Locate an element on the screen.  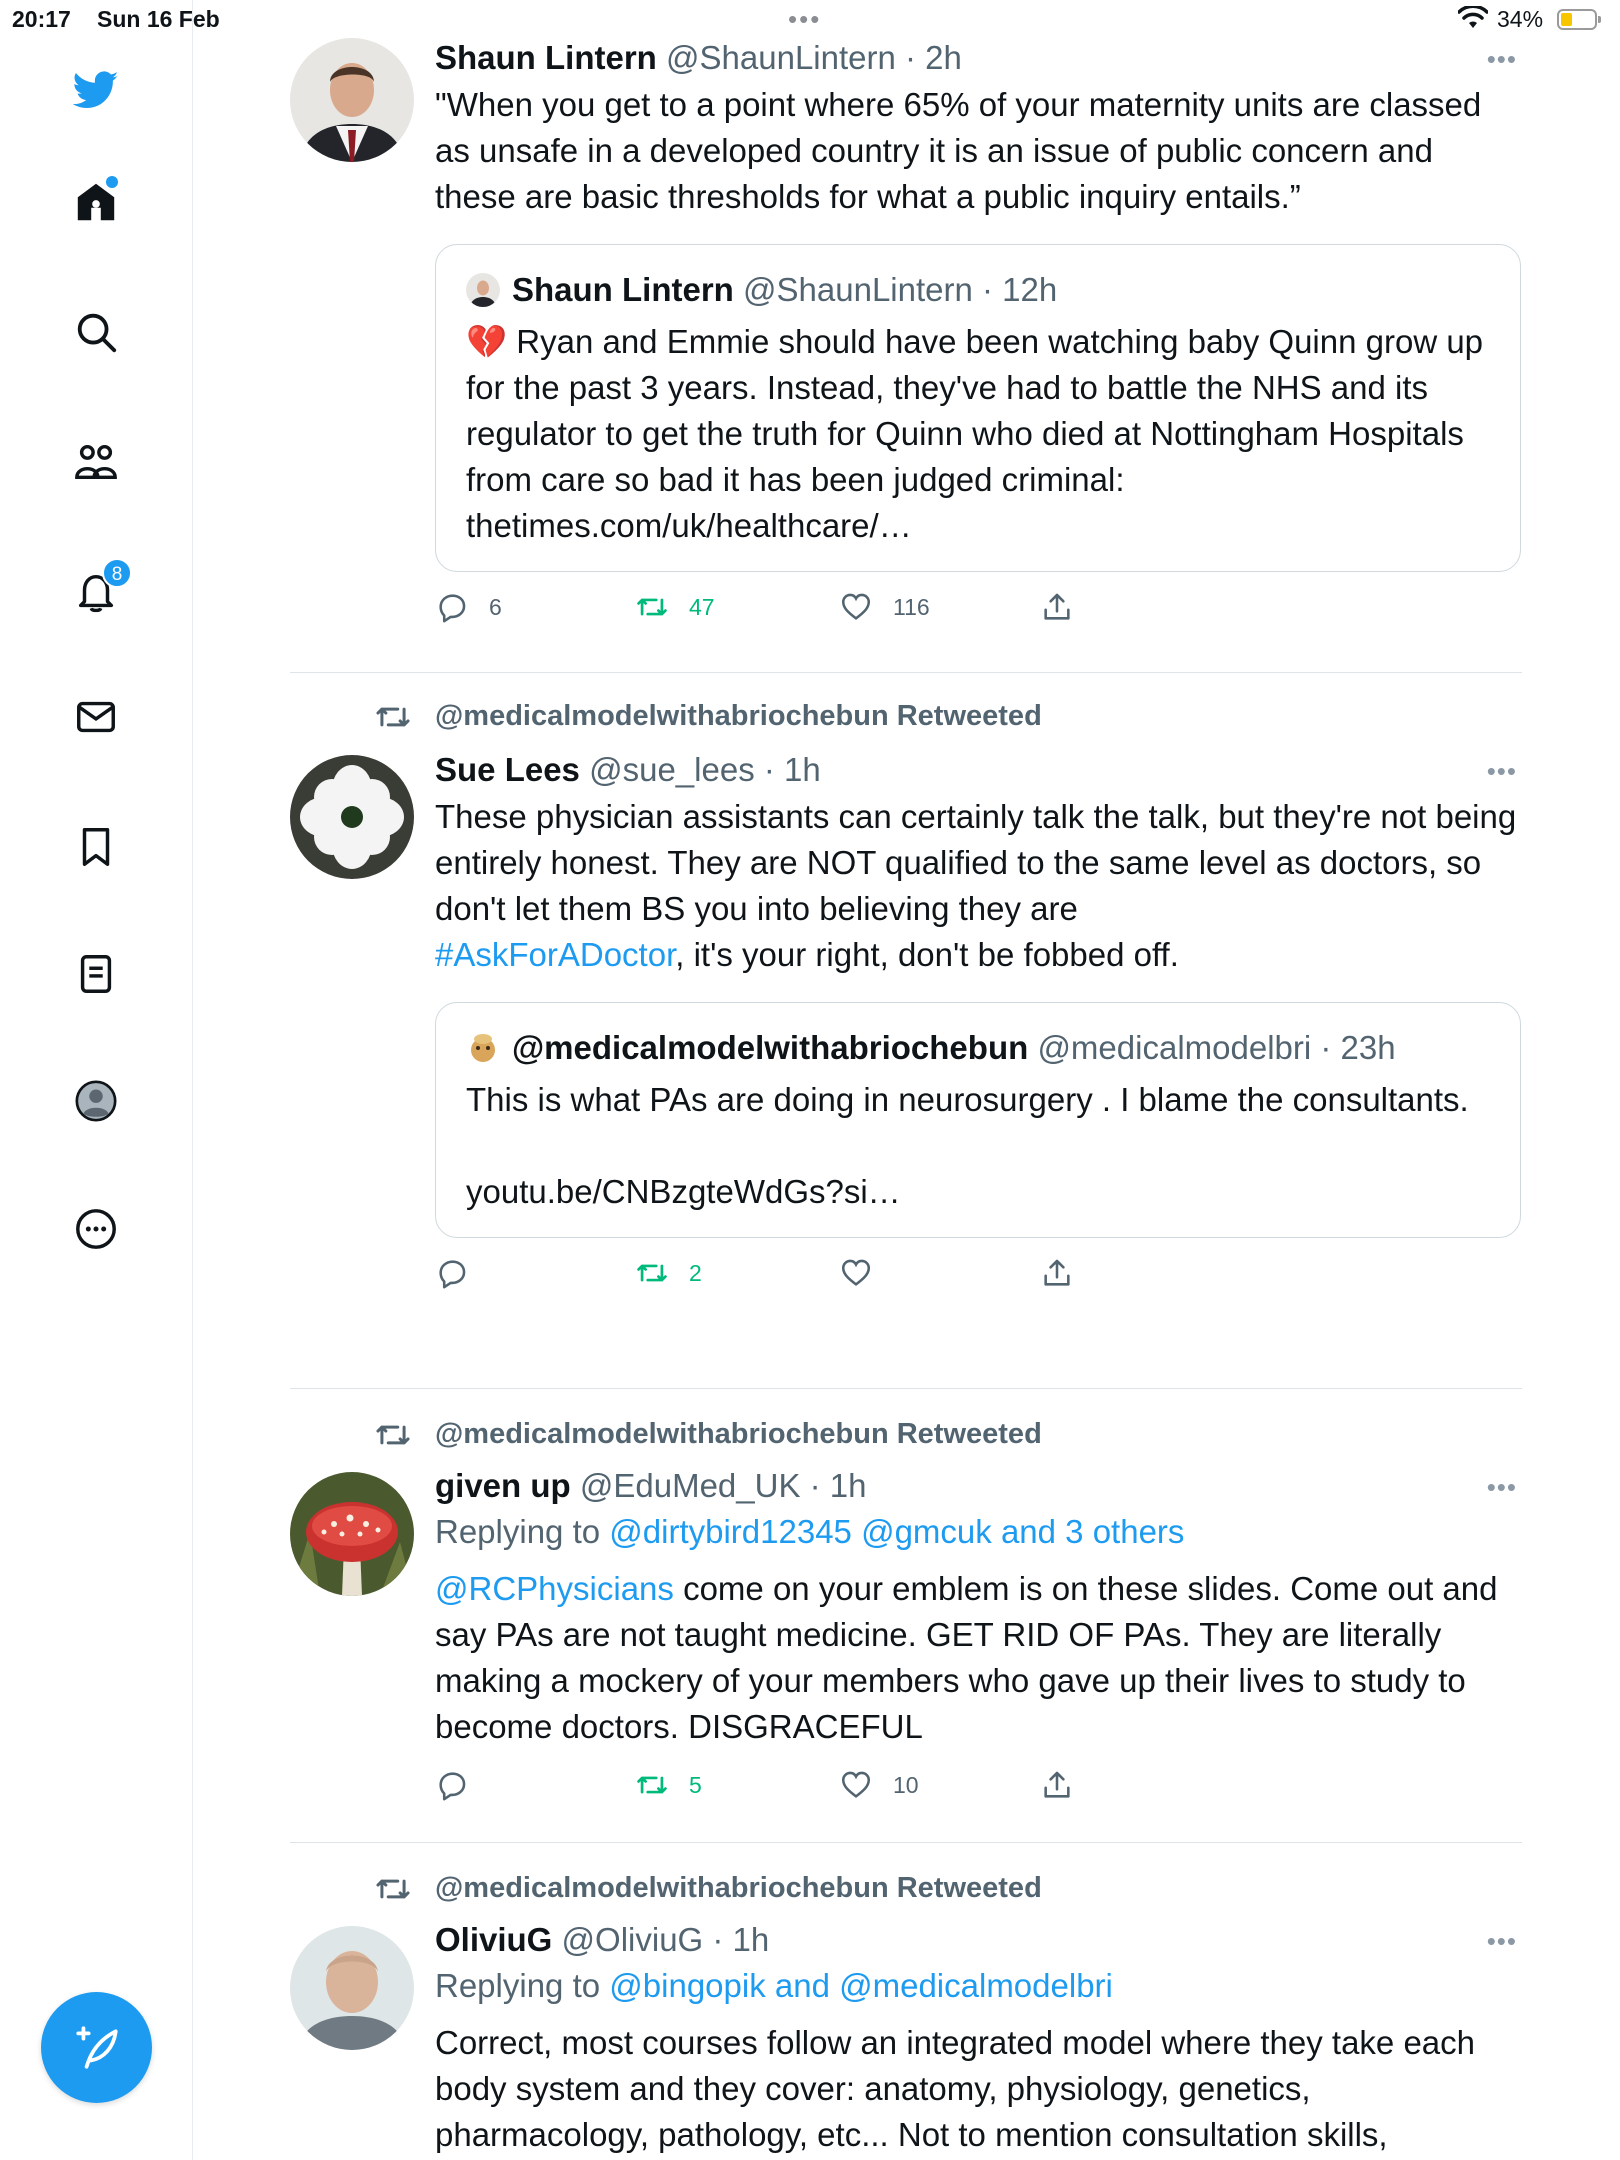
replying-to-links: @dirtybird12345 @gmcuk and 3 others is located at coordinates (896, 1531).